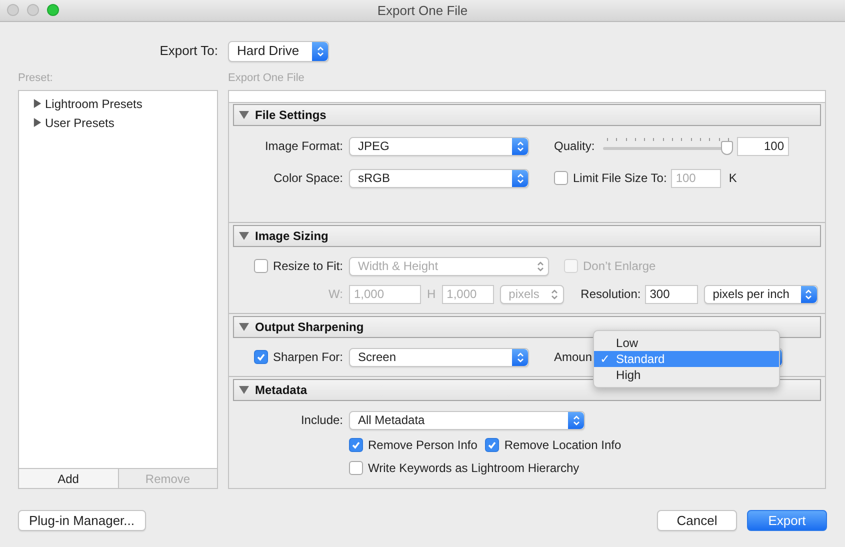 This screenshot has width=845, height=547. What do you see at coordinates (125, 122) in the screenshot?
I see `tree-item: User Presets` at bounding box center [125, 122].